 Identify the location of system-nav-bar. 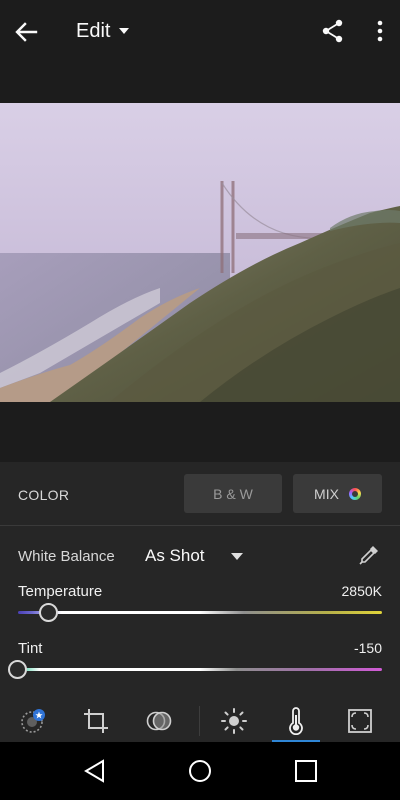
(200, 771).